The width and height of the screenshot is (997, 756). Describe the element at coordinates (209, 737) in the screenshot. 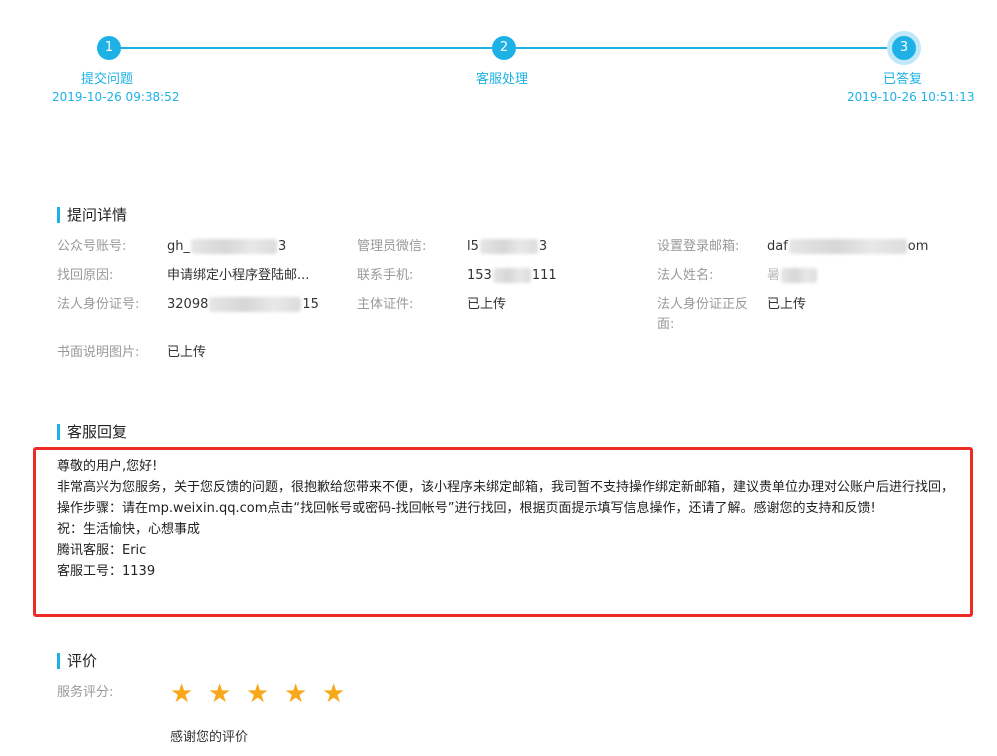

I see `rating-thanks: 感谢您的评价` at that location.